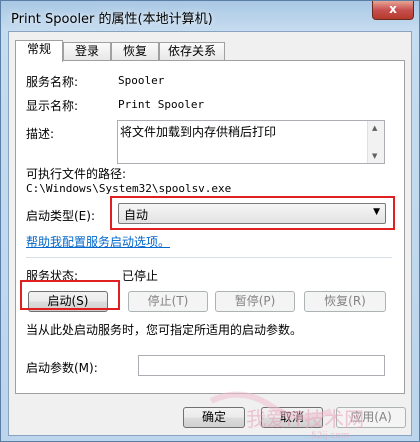 The width and height of the screenshot is (420, 442). Describe the element at coordinates (52, 106) in the screenshot. I see `display-name-label: 显示名称:` at that location.